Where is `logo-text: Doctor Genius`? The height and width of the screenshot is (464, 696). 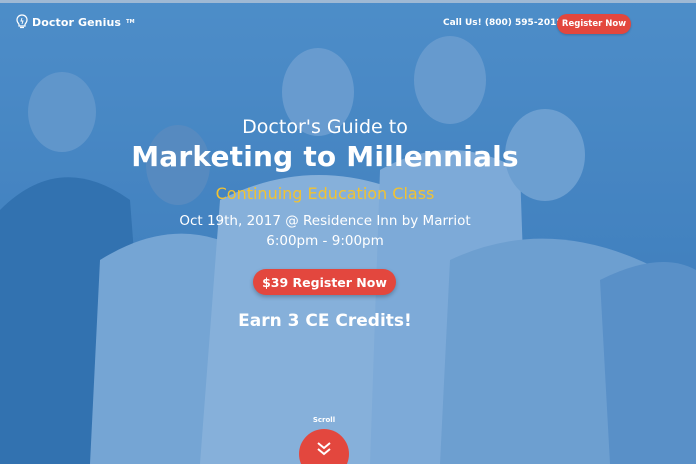 logo-text: Doctor Genius is located at coordinates (77, 22).